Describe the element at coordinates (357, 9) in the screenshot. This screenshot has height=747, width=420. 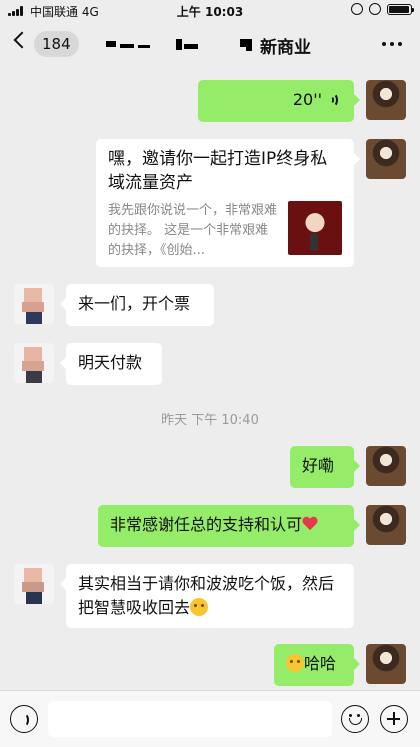
I see `rotation-lock-icon` at that location.